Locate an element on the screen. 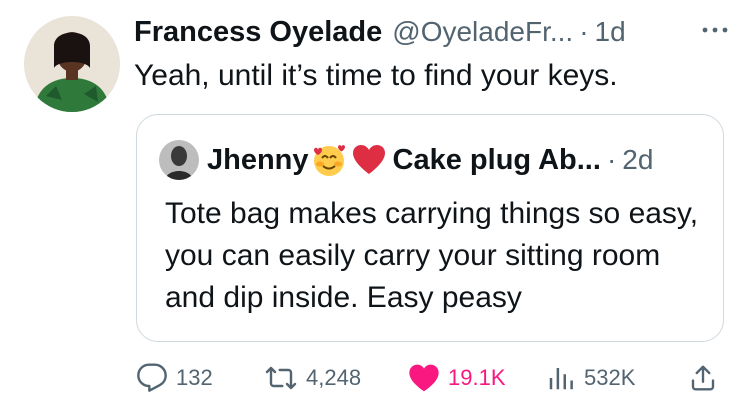  retweet-count: 4,248 is located at coordinates (334, 377).